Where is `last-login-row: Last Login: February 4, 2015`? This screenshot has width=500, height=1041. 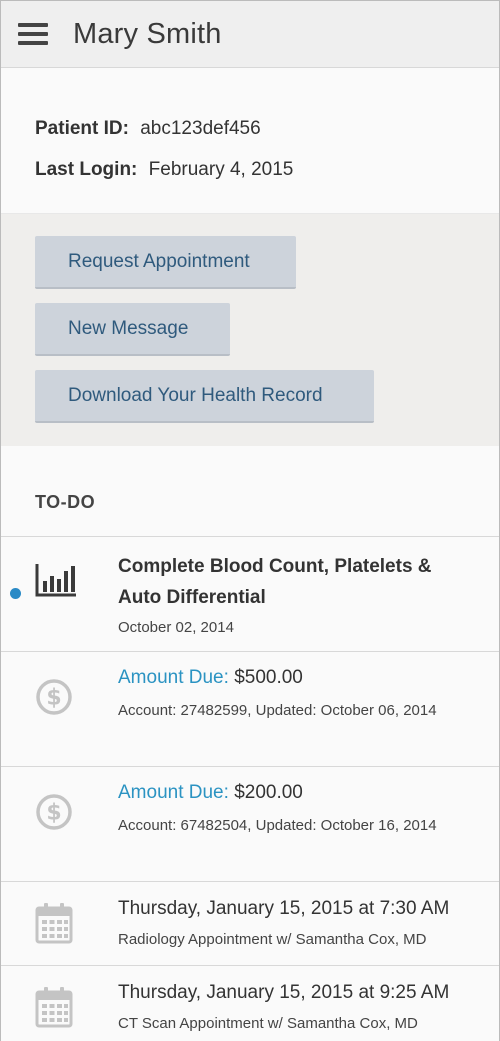
last-login-row: Last Login: February 4, 2015 is located at coordinates (267, 179).